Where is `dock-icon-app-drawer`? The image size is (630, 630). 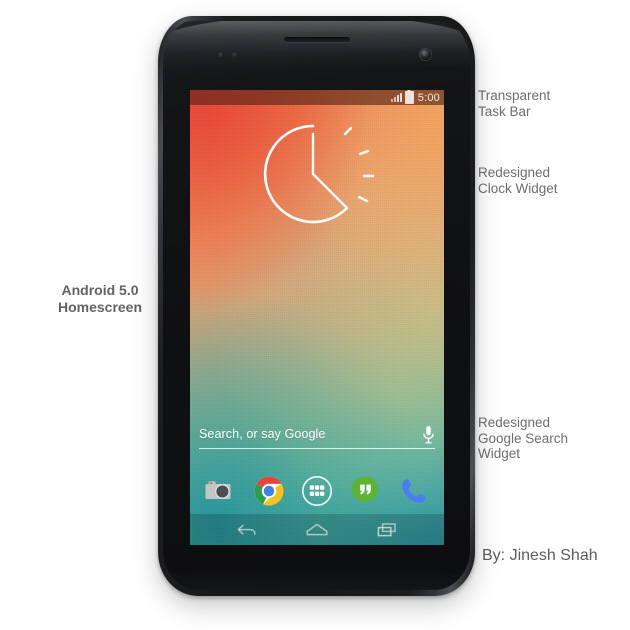
dock-icon-app-drawer is located at coordinates (317, 491).